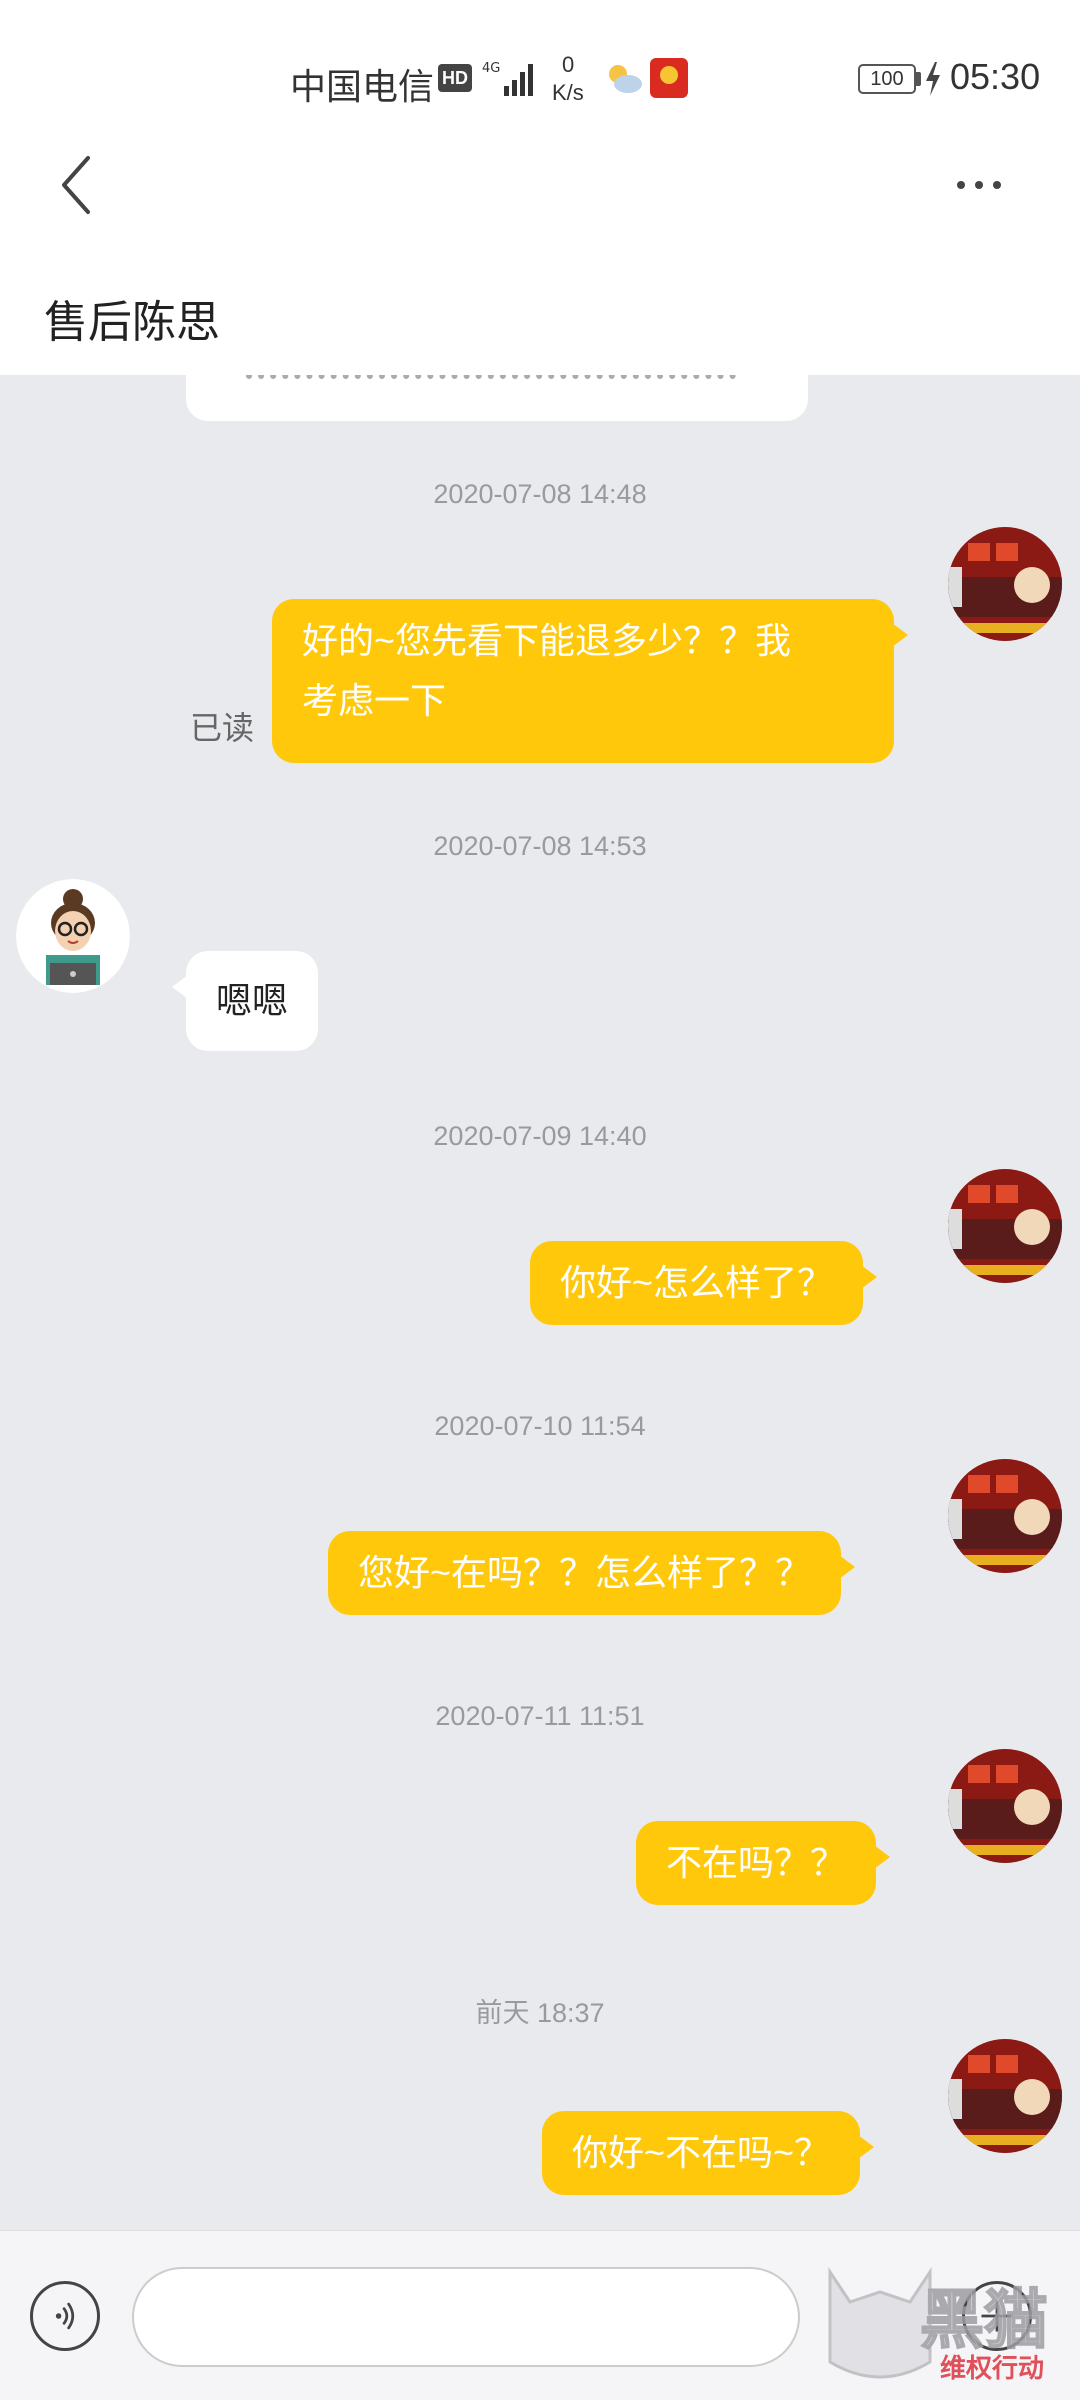  Describe the element at coordinates (887, 79) in the screenshot. I see `battery-icon: 100` at that location.